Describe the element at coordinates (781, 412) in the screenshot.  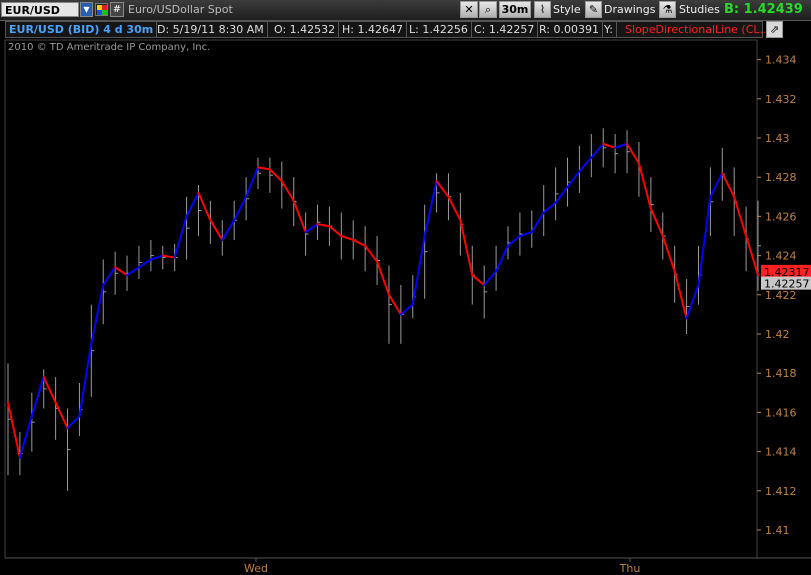
I see `y-tick-label: 1.416` at that location.